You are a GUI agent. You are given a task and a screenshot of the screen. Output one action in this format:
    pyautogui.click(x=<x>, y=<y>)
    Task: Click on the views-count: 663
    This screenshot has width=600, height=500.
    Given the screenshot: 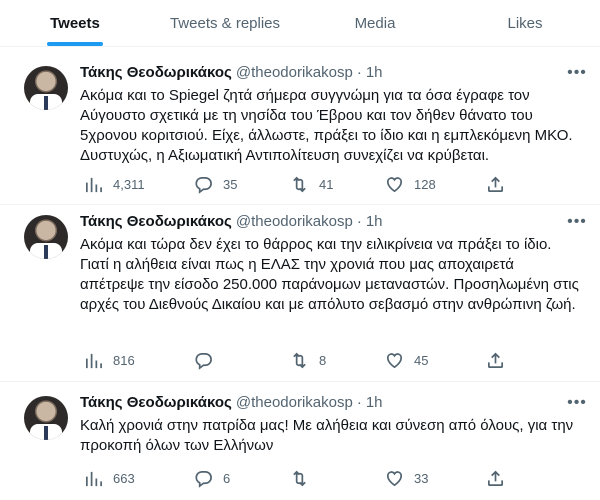 What is the action you would take?
    pyautogui.click(x=124, y=478)
    